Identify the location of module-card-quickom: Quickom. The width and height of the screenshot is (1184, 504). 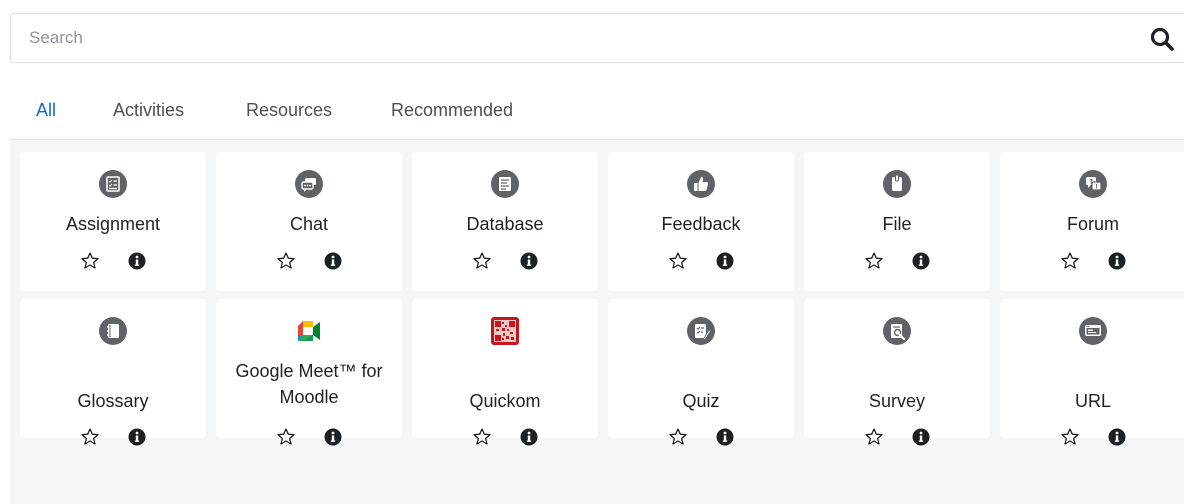
(505, 372).